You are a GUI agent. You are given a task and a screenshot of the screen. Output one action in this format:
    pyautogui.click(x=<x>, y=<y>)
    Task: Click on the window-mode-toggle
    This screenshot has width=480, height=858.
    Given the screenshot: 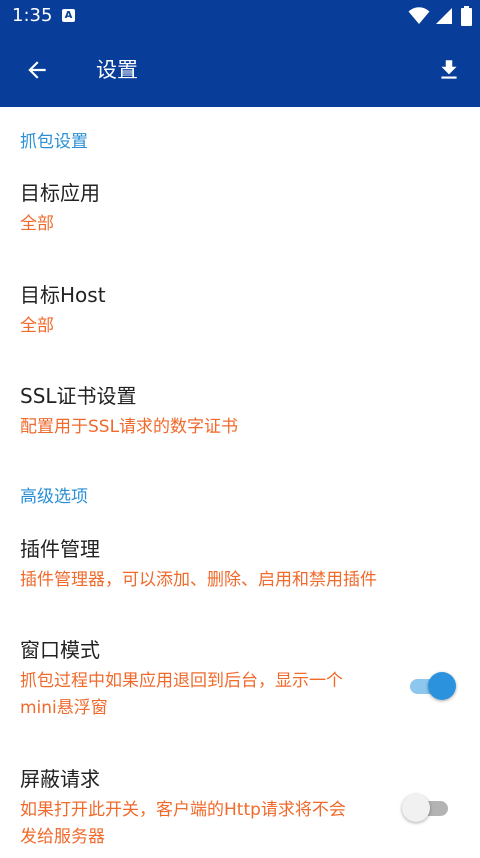 What is the action you would take?
    pyautogui.click(x=429, y=686)
    